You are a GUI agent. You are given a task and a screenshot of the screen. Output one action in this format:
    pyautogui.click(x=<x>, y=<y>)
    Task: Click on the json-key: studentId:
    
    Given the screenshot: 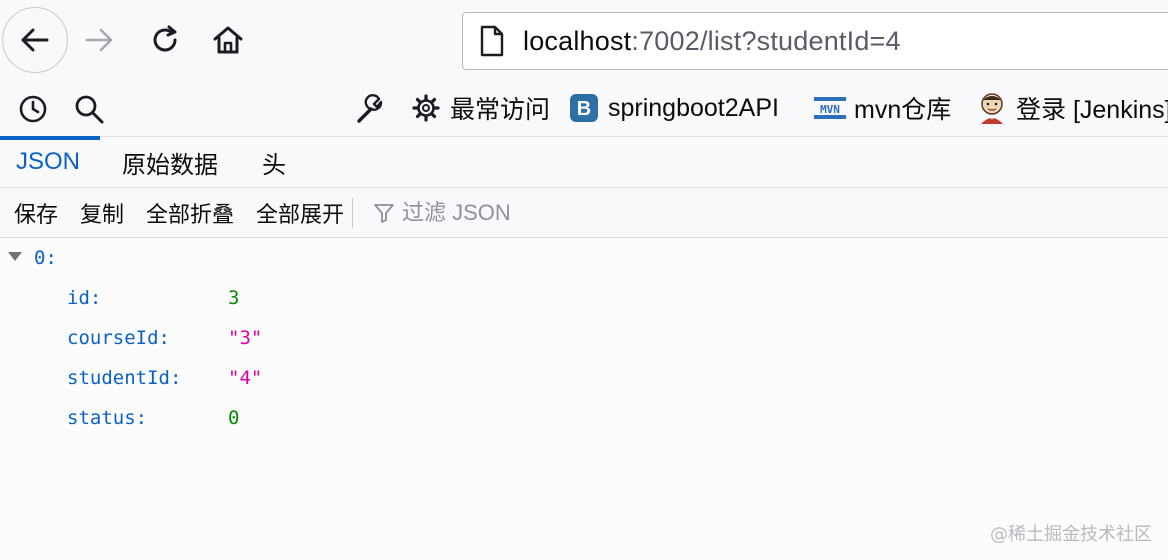 What is the action you would take?
    pyautogui.click(x=124, y=378)
    